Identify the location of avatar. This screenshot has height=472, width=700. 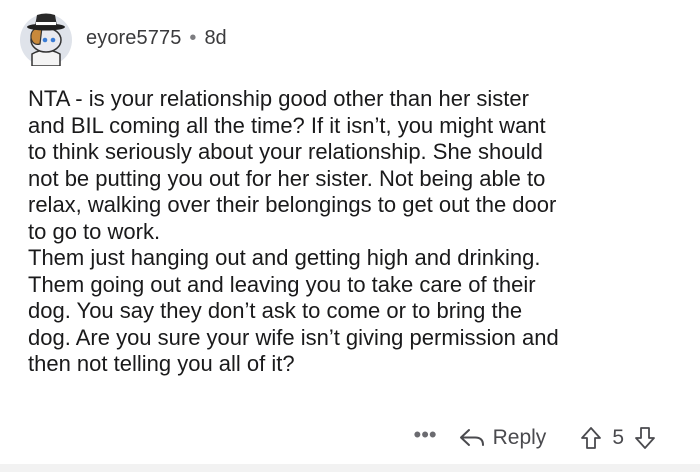
(46, 38).